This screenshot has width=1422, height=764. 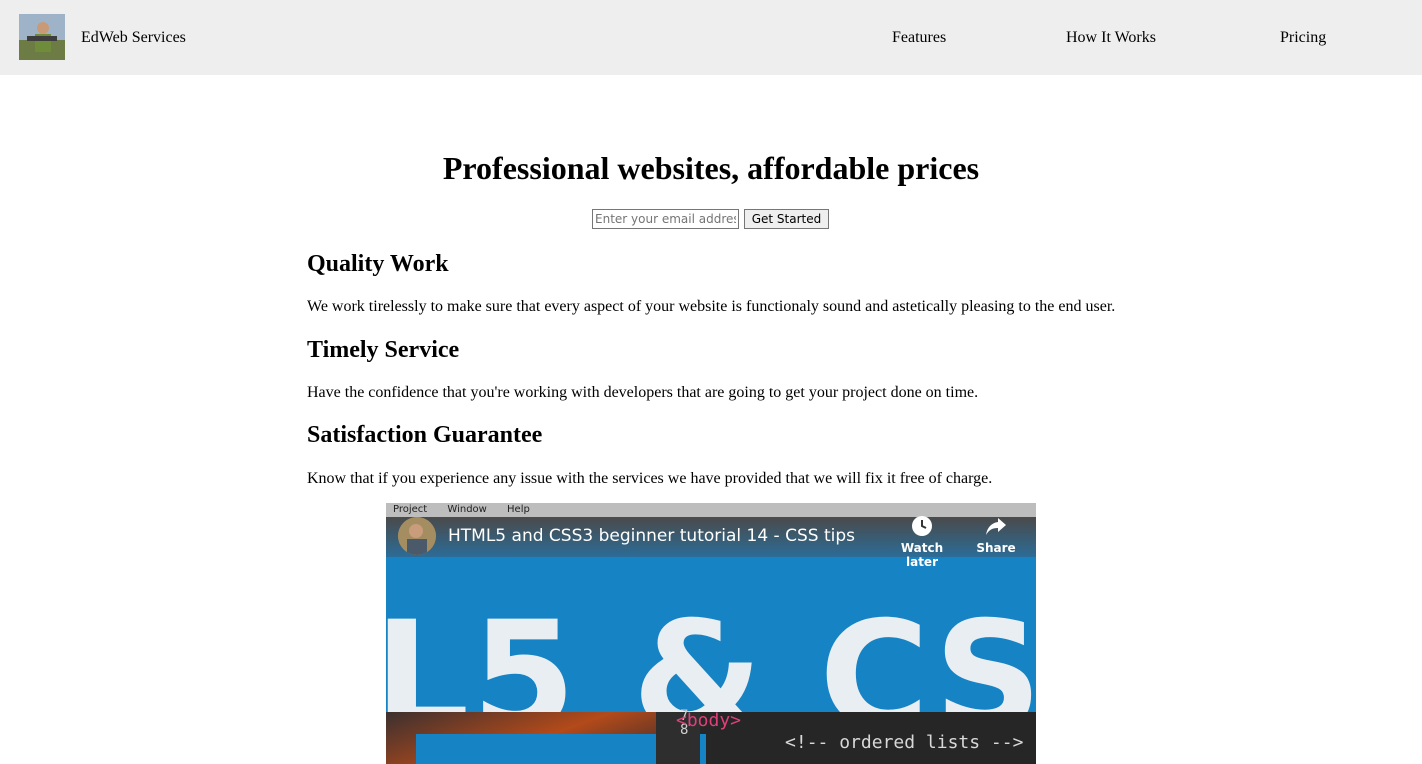 I want to click on code-line: <!-- ordered lists -->, so click(x=904, y=742).